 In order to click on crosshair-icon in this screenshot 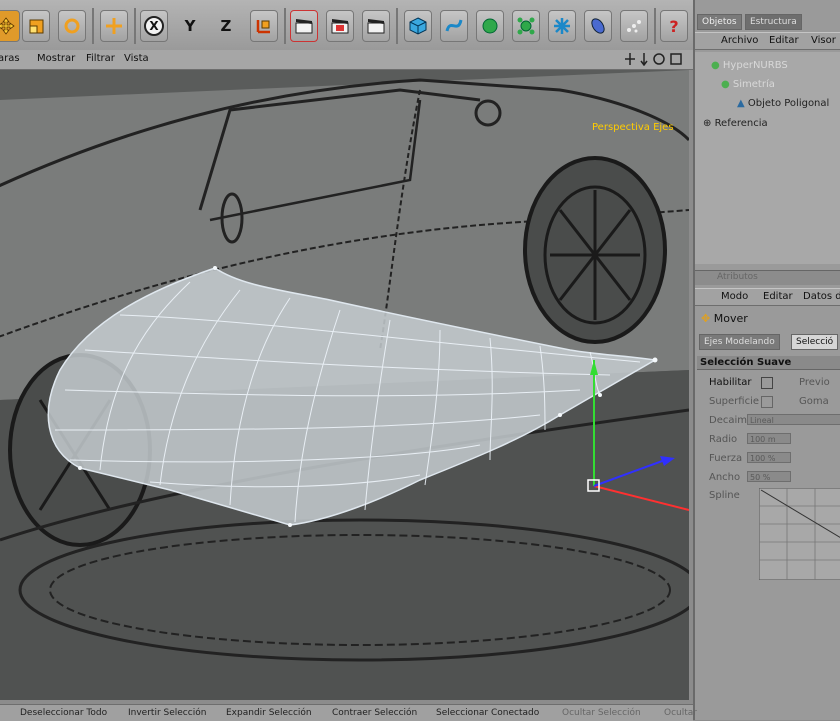, I will do `click(114, 26)`.